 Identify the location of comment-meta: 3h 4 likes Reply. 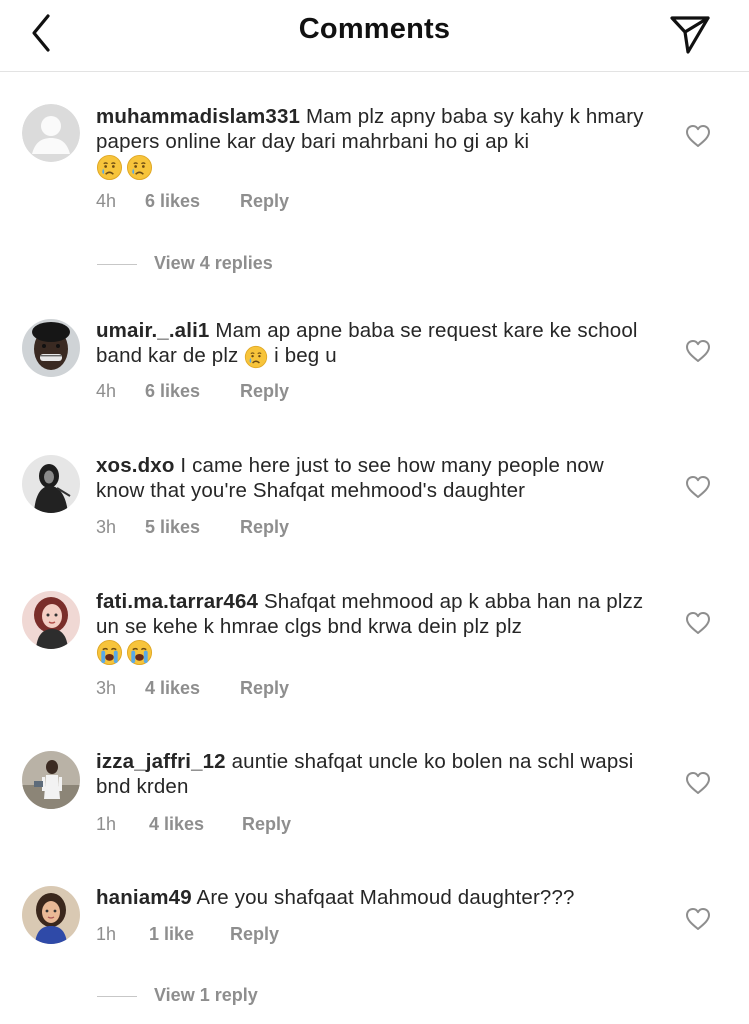
(192, 688).